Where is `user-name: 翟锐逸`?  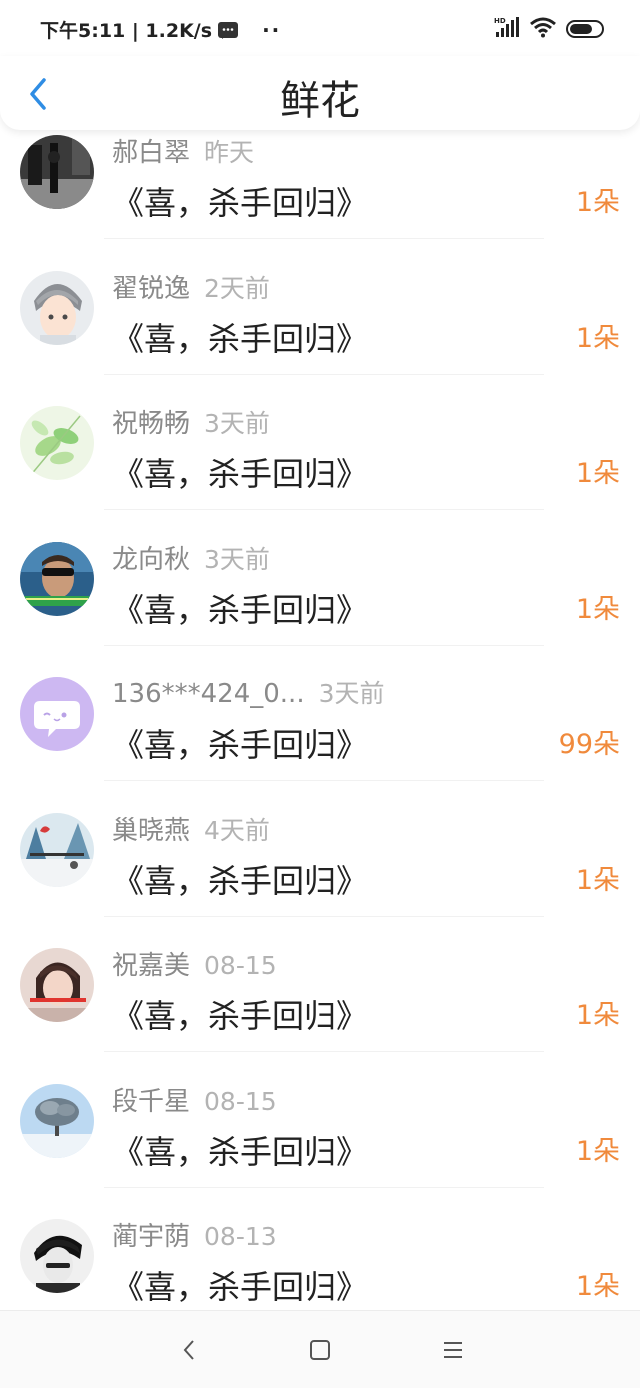
user-name: 翟锐逸 is located at coordinates (151, 289).